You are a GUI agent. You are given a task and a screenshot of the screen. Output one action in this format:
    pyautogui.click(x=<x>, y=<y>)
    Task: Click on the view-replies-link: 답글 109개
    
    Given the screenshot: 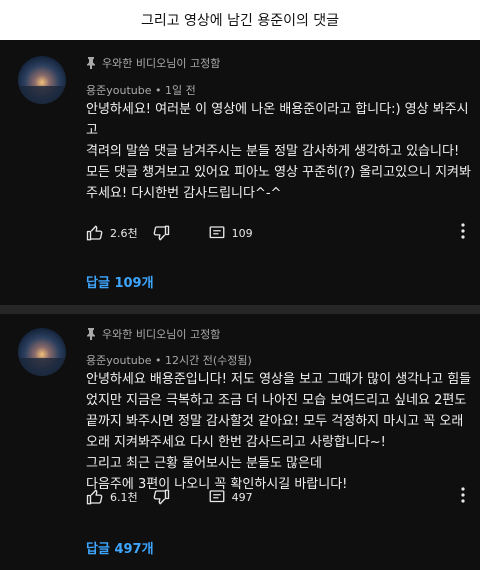 What is the action you would take?
    pyautogui.click(x=120, y=281)
    